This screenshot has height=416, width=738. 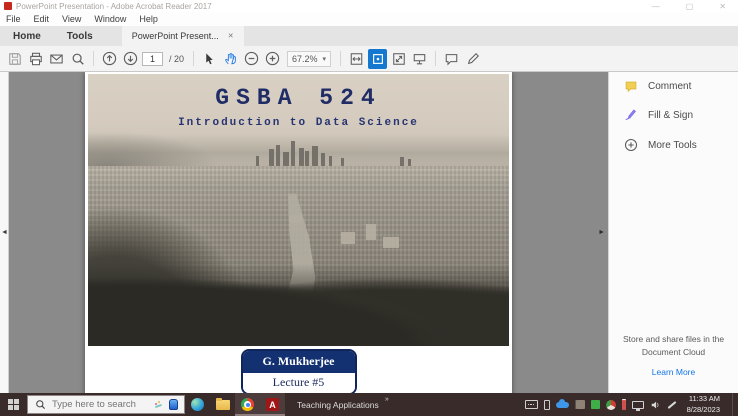 I want to click on taskbar-search, so click(x=106, y=404).